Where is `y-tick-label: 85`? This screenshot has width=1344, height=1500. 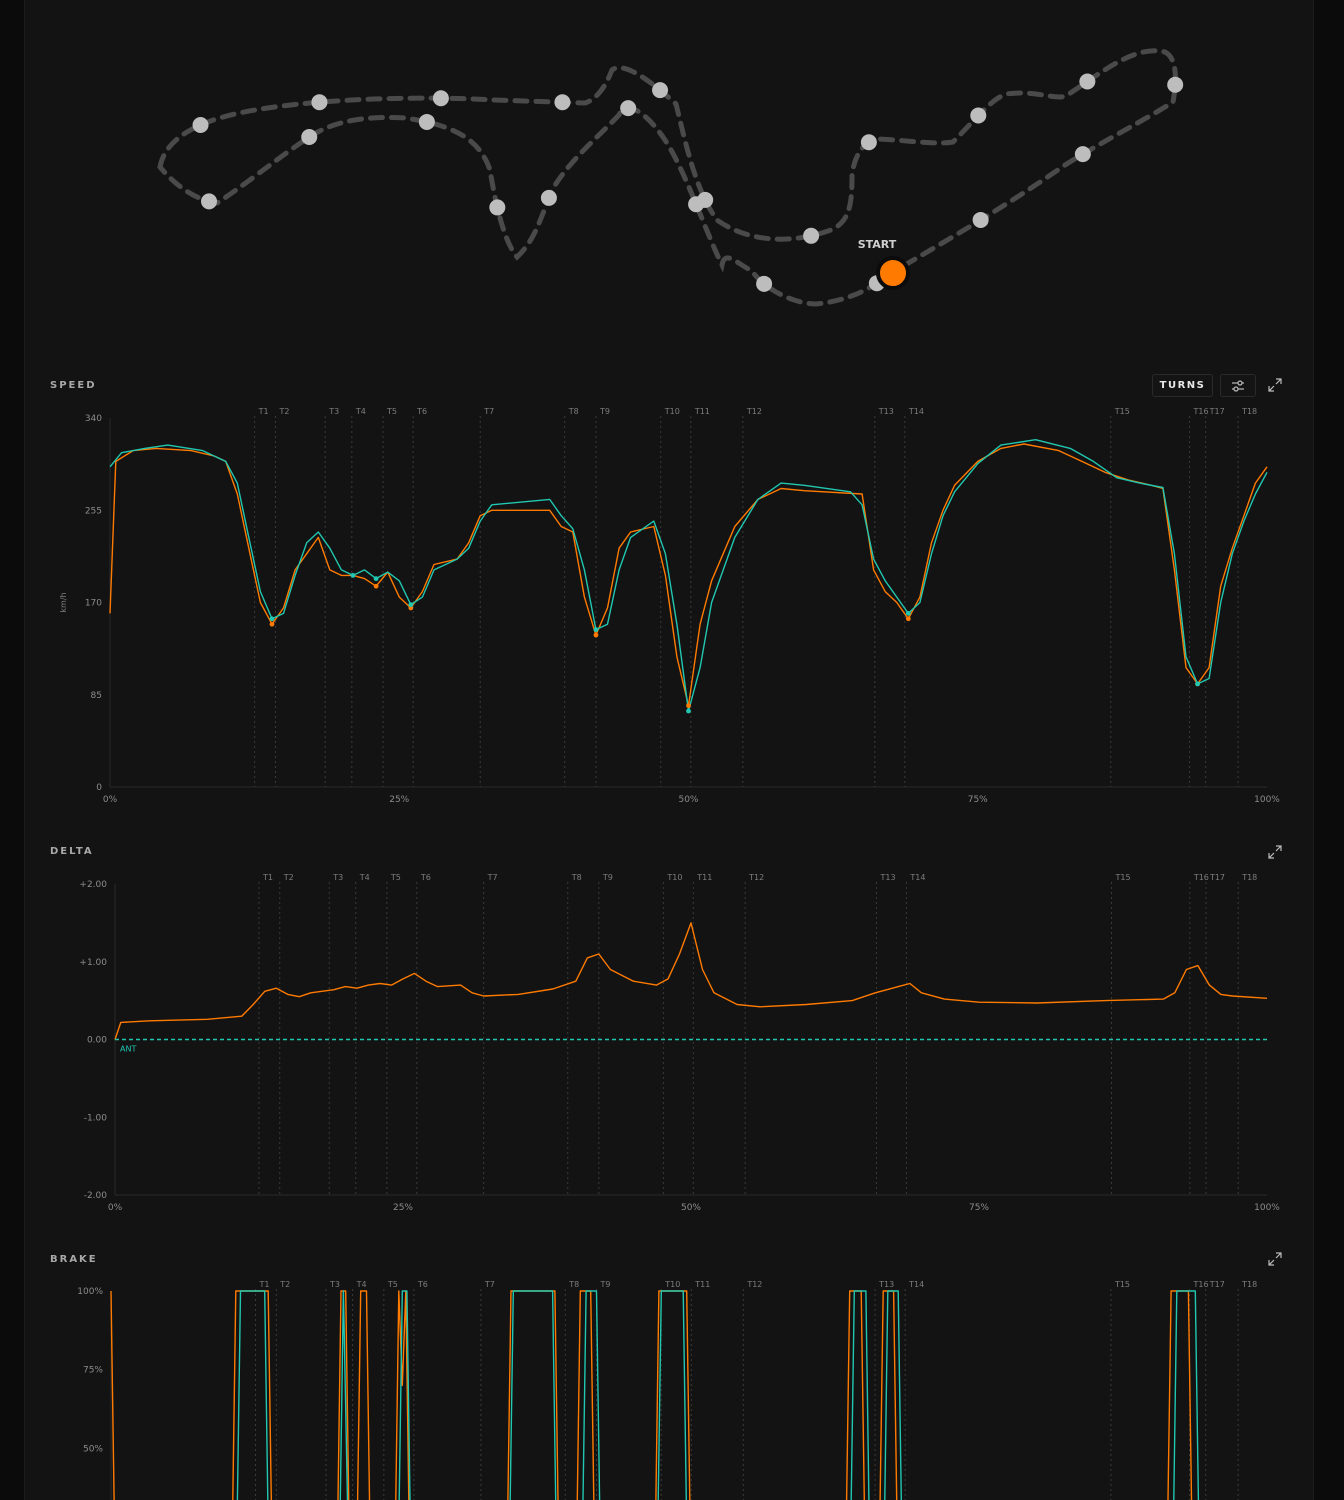
y-tick-label: 85 is located at coordinates (96, 696).